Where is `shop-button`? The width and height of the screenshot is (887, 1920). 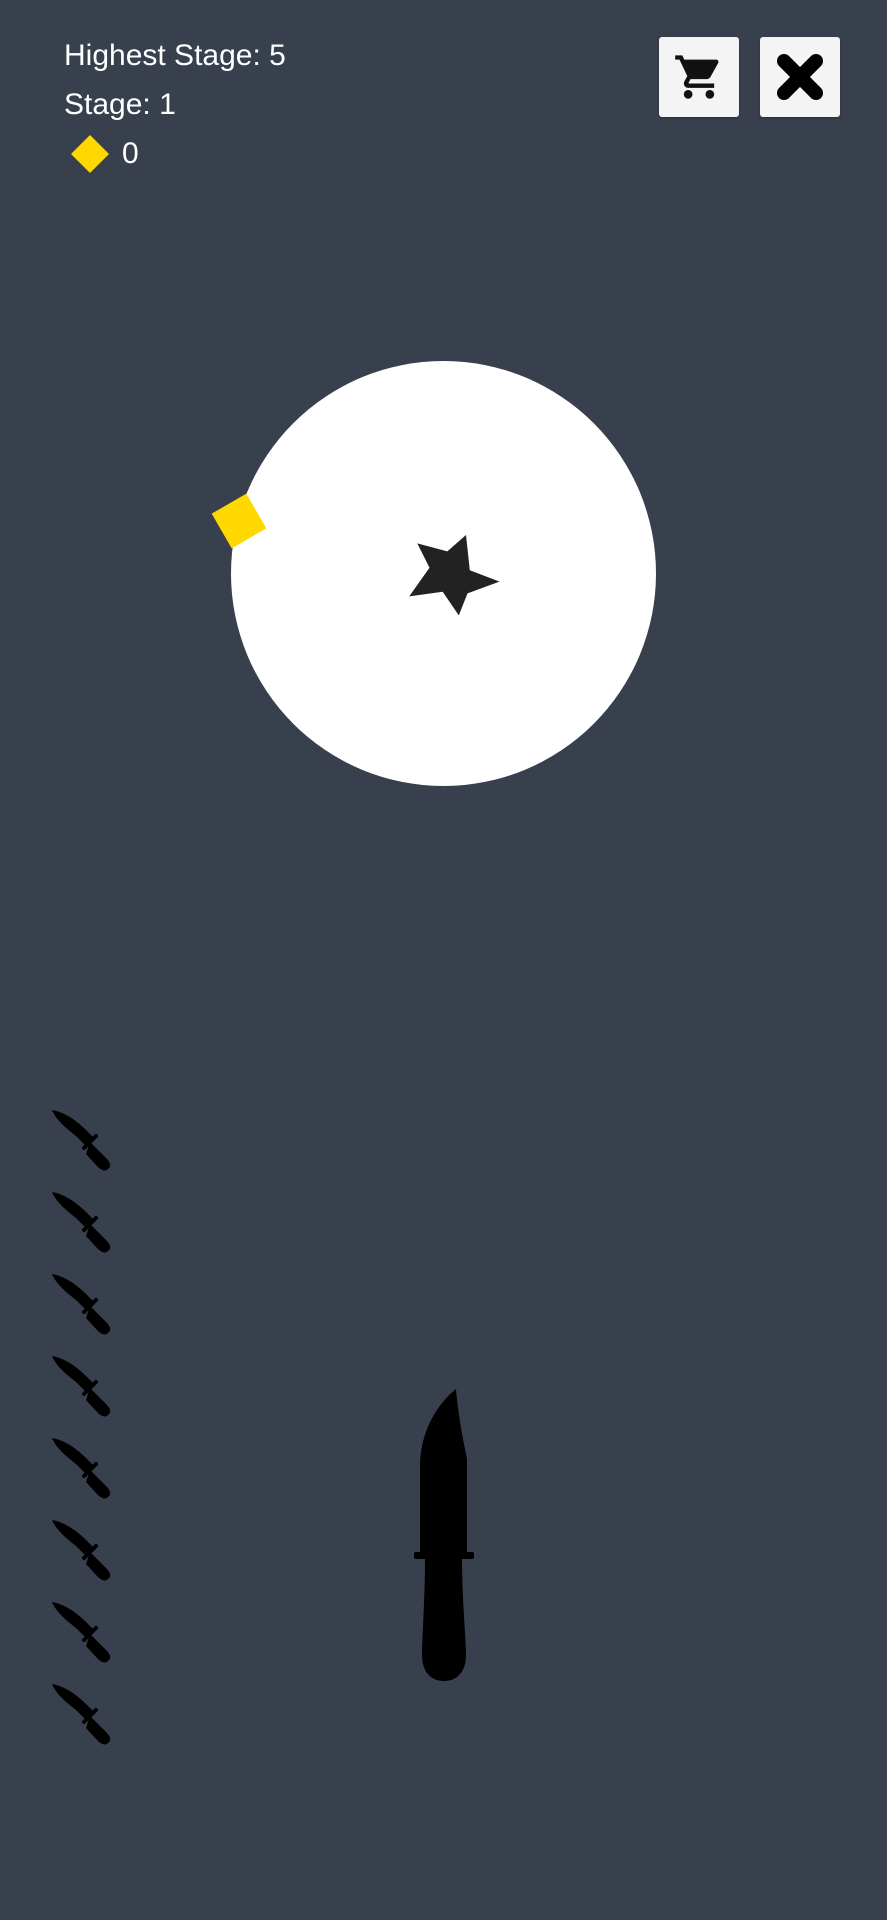
shop-button is located at coordinates (699, 77).